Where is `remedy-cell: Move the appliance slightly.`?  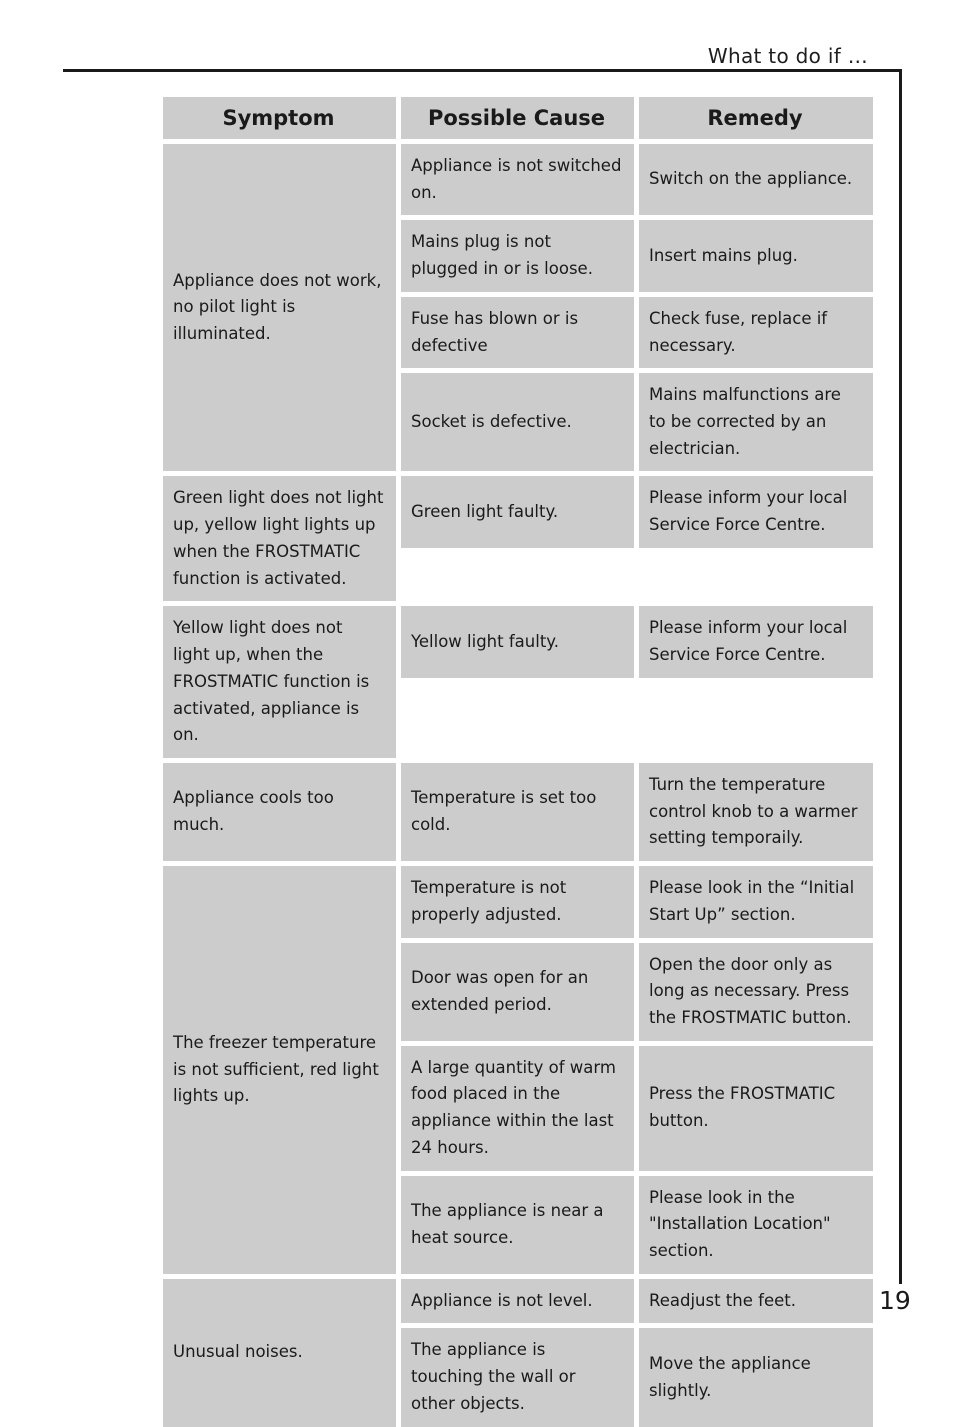
remedy-cell: Move the appliance slightly. is located at coordinates (756, 1377).